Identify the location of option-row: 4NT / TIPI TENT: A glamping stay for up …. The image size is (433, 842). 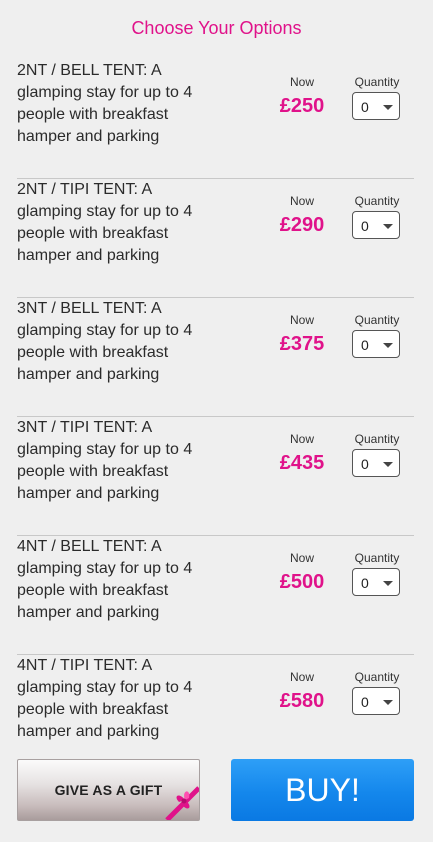
(215, 714).